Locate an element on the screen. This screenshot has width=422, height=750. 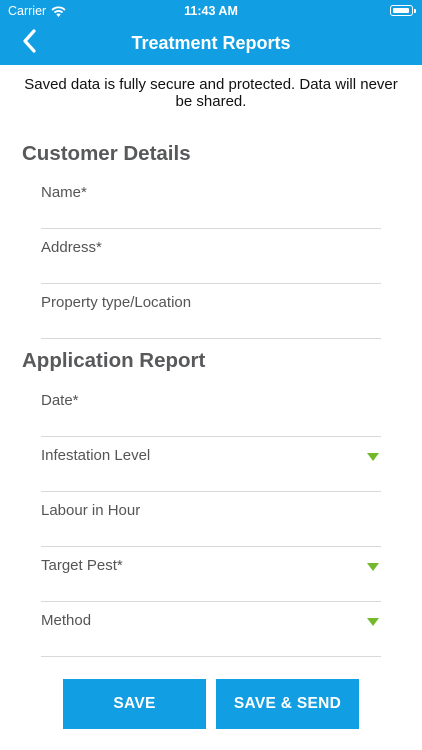
app-header: Carrier 11:43 AM Treatment Reports is located at coordinates (211, 32).